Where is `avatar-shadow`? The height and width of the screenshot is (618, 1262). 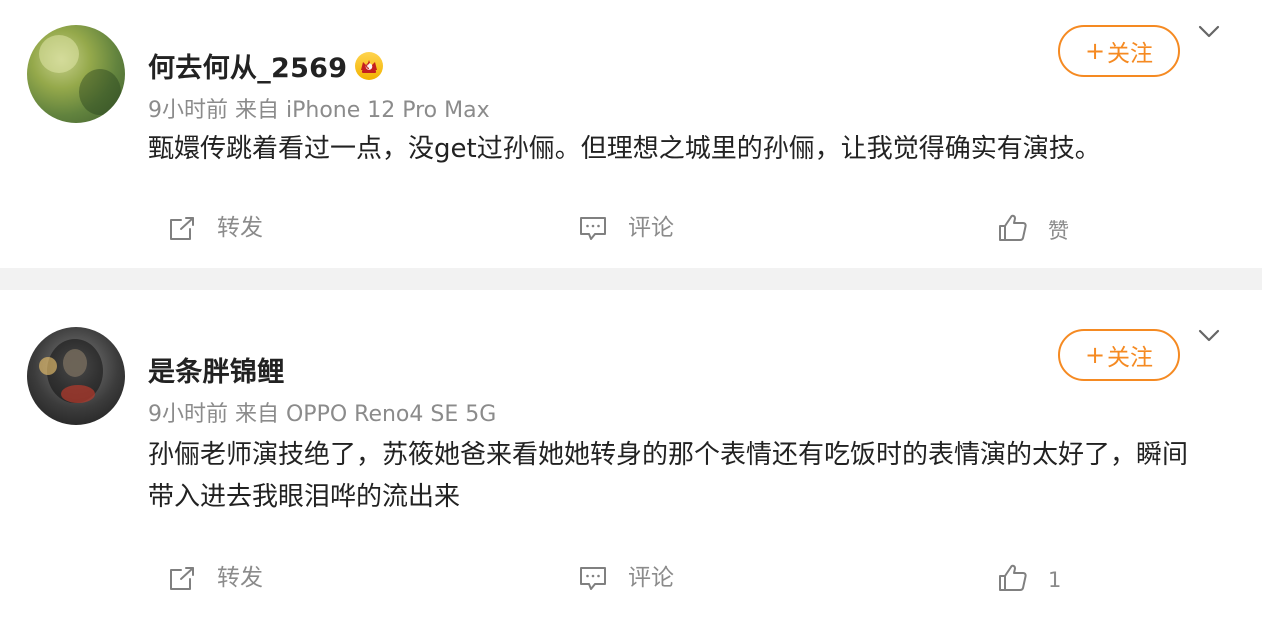
avatar-shadow is located at coordinates (100, 92).